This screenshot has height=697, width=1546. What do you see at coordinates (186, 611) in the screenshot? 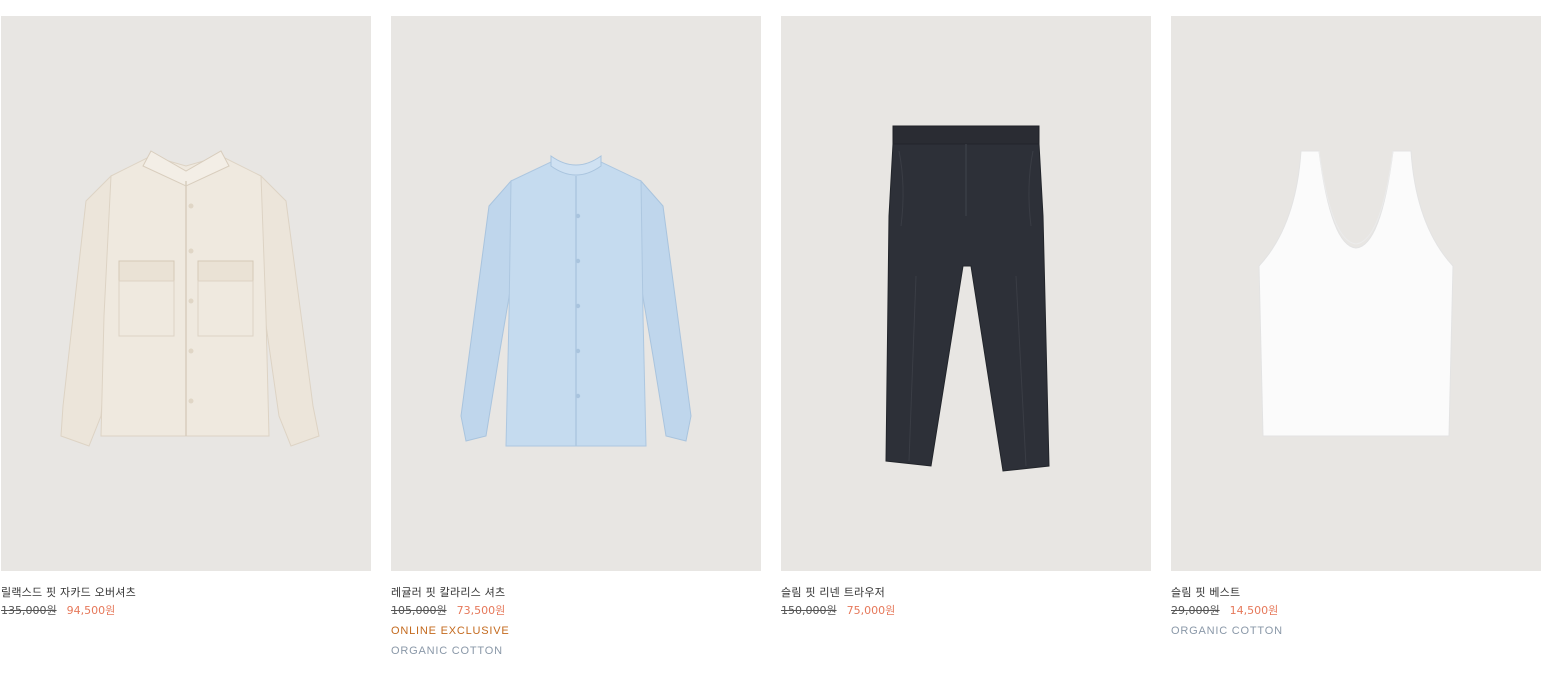
I see `product-prices: 135,000원 94,500원` at bounding box center [186, 611].